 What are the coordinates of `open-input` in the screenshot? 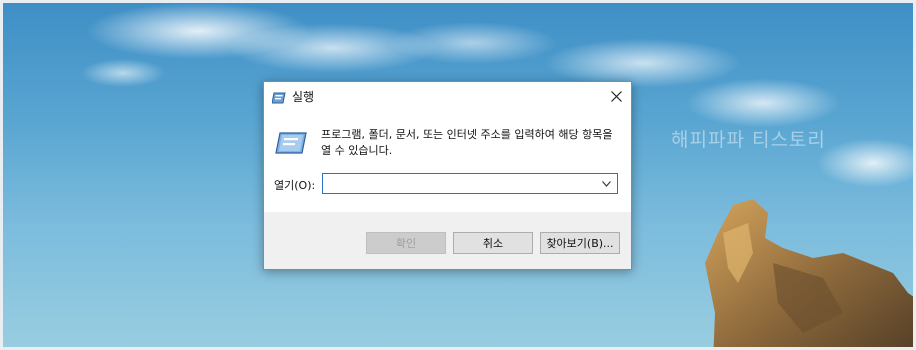 It's located at (462, 183).